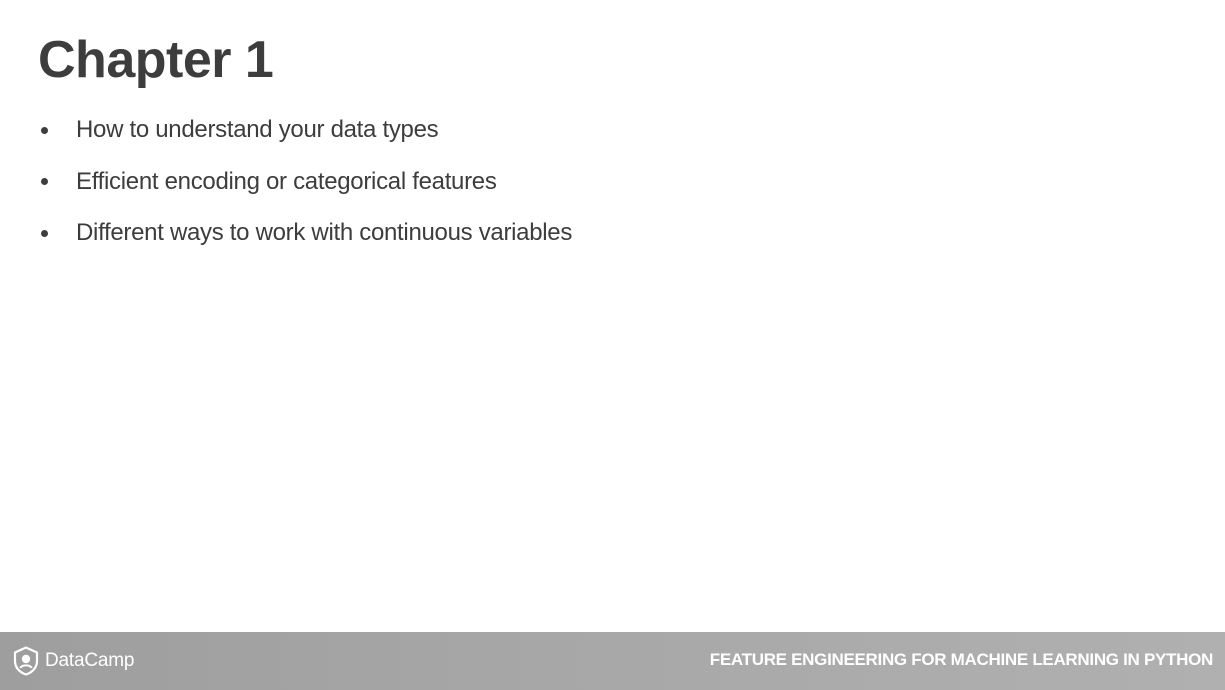 The image size is (1225, 690). I want to click on logo-text: DataCamp, so click(90, 660).